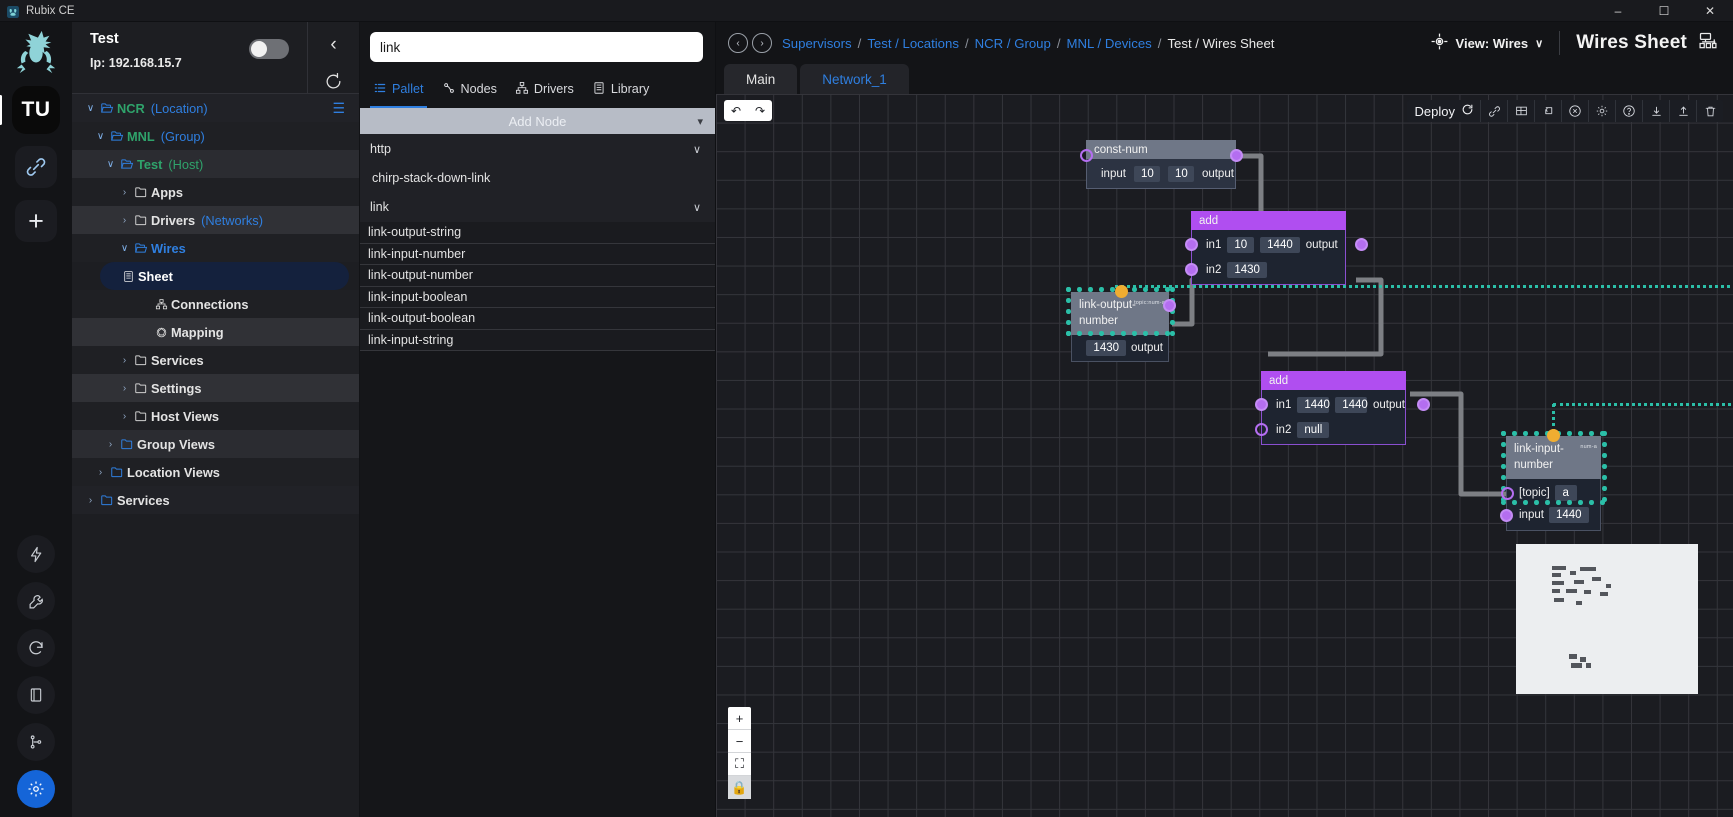 Image resolution: width=1733 pixels, height=817 pixels. What do you see at coordinates (1607, 619) in the screenshot?
I see `canvas-minimap` at bounding box center [1607, 619].